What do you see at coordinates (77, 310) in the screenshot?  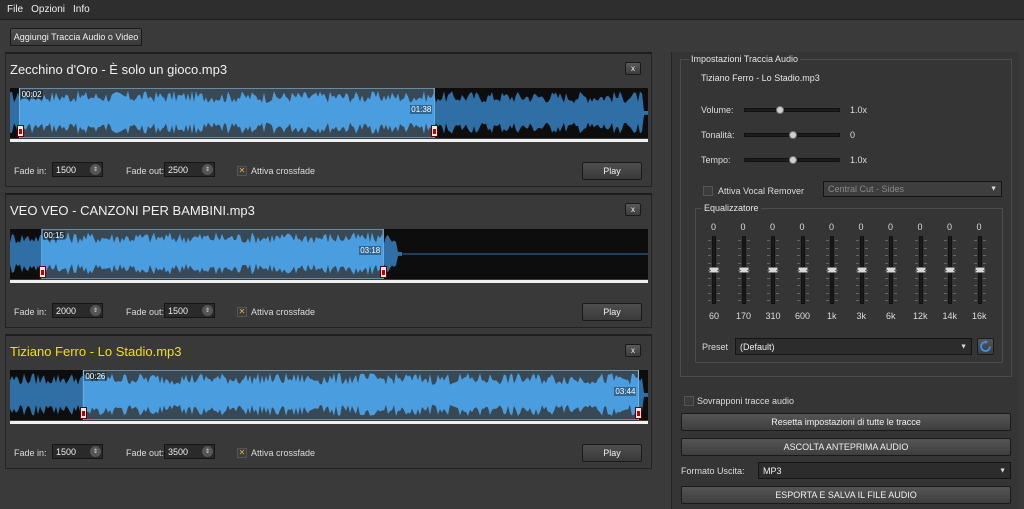 I see `fade-in-input: 2000 ⇕` at bounding box center [77, 310].